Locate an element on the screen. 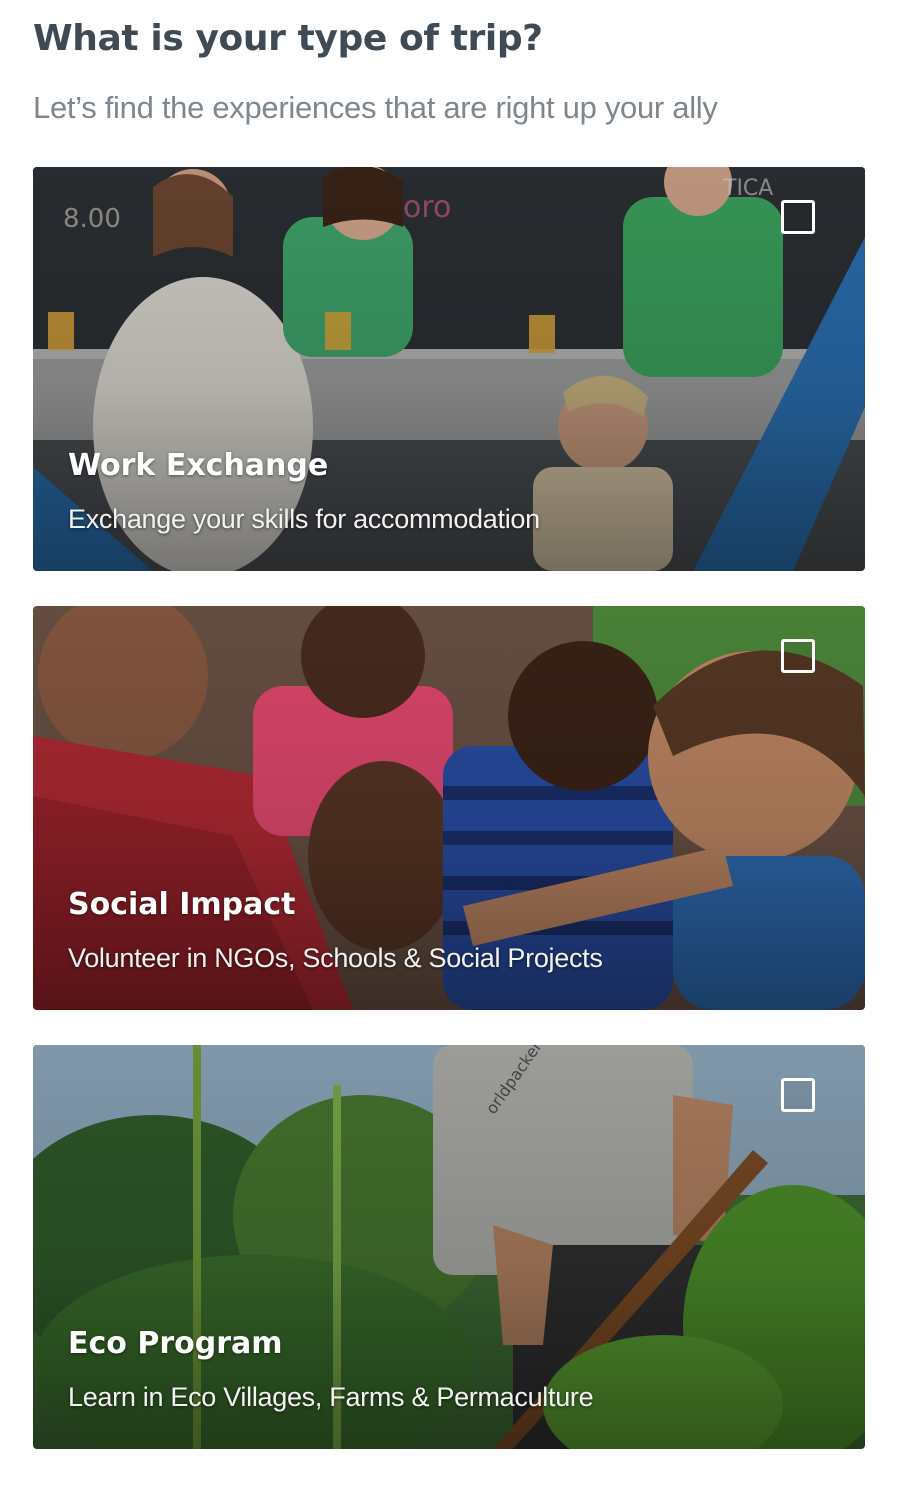  card-description: Exchange your skills for accommodation is located at coordinates (304, 519).